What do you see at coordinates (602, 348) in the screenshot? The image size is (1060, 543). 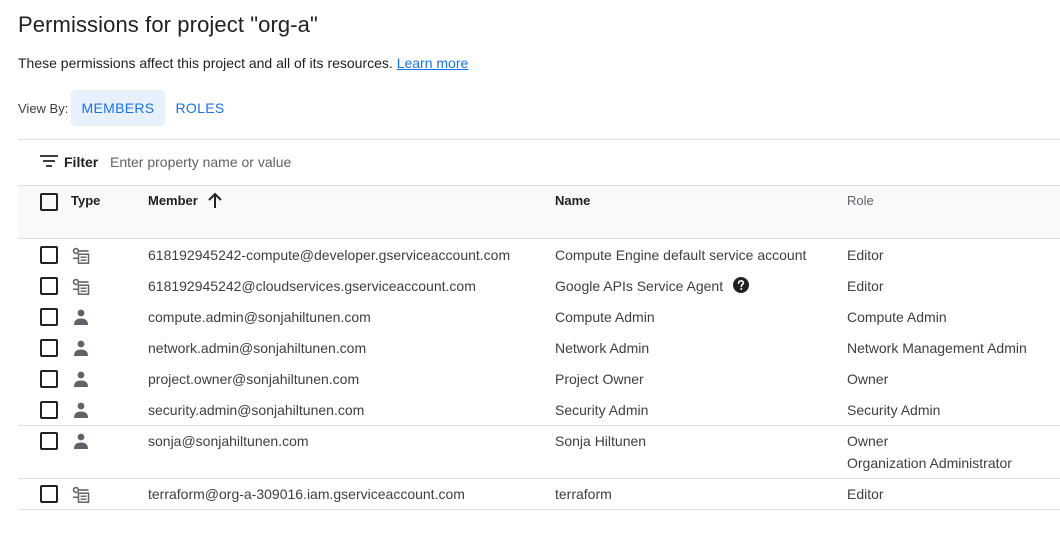 I see `member-name: Network Admin` at bounding box center [602, 348].